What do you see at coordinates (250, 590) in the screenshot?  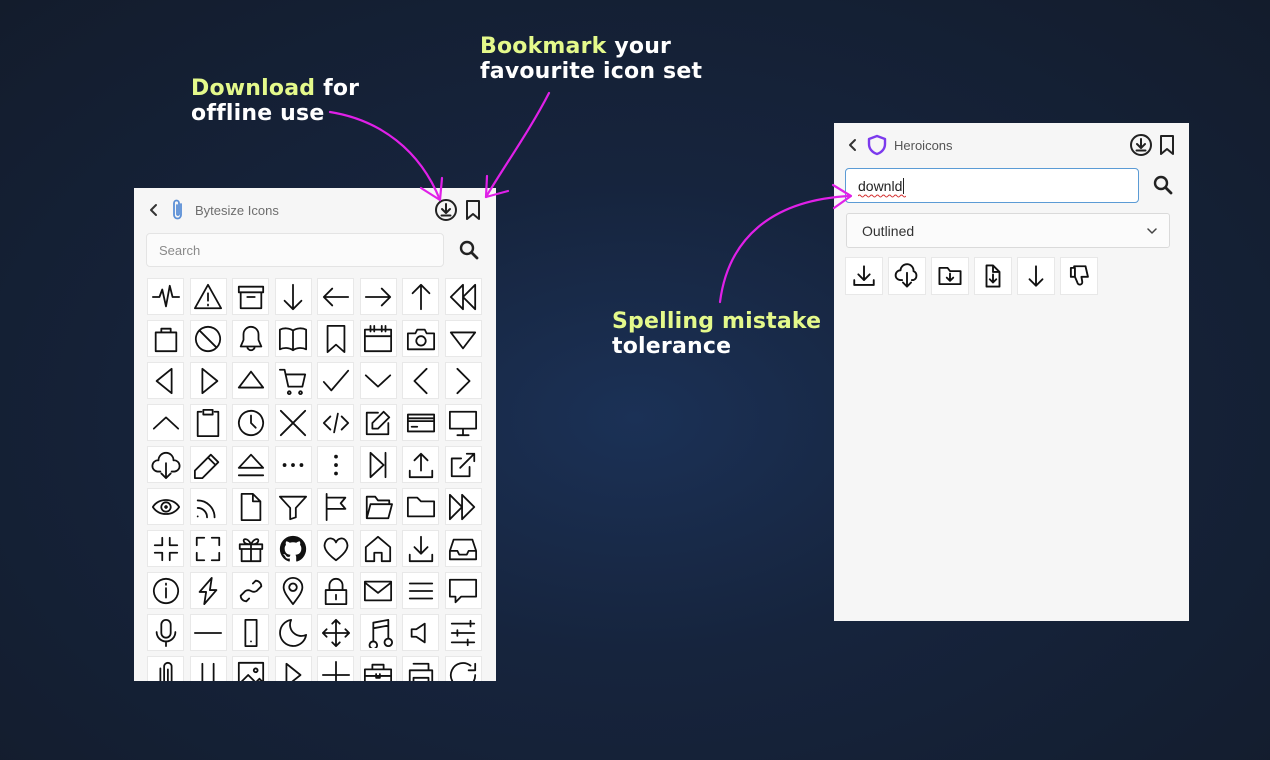 I see `icon-tile-link` at bounding box center [250, 590].